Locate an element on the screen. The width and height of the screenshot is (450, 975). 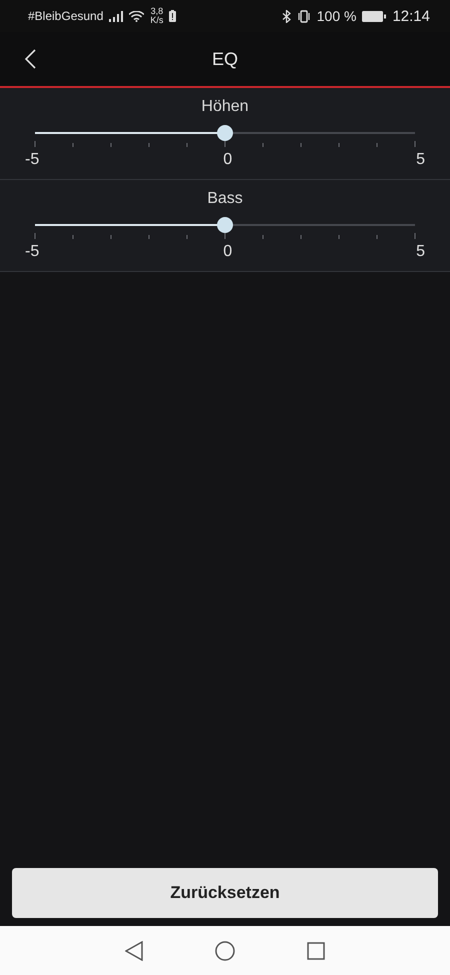
recents-icon is located at coordinates (316, 951).